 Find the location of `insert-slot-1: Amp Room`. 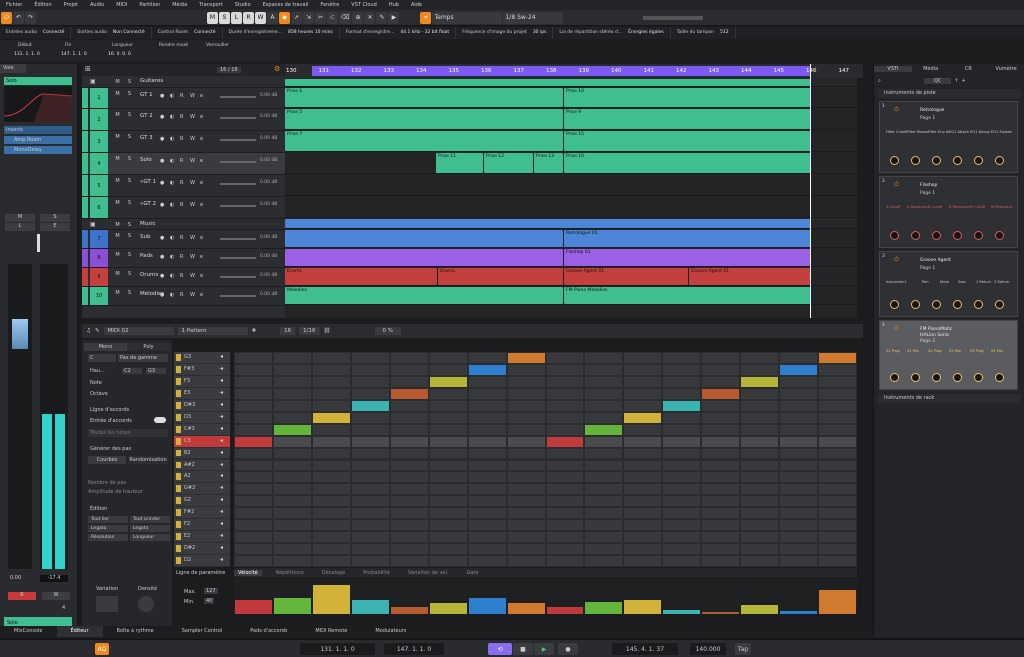

insert-slot-1: Amp Room is located at coordinates (38, 140).